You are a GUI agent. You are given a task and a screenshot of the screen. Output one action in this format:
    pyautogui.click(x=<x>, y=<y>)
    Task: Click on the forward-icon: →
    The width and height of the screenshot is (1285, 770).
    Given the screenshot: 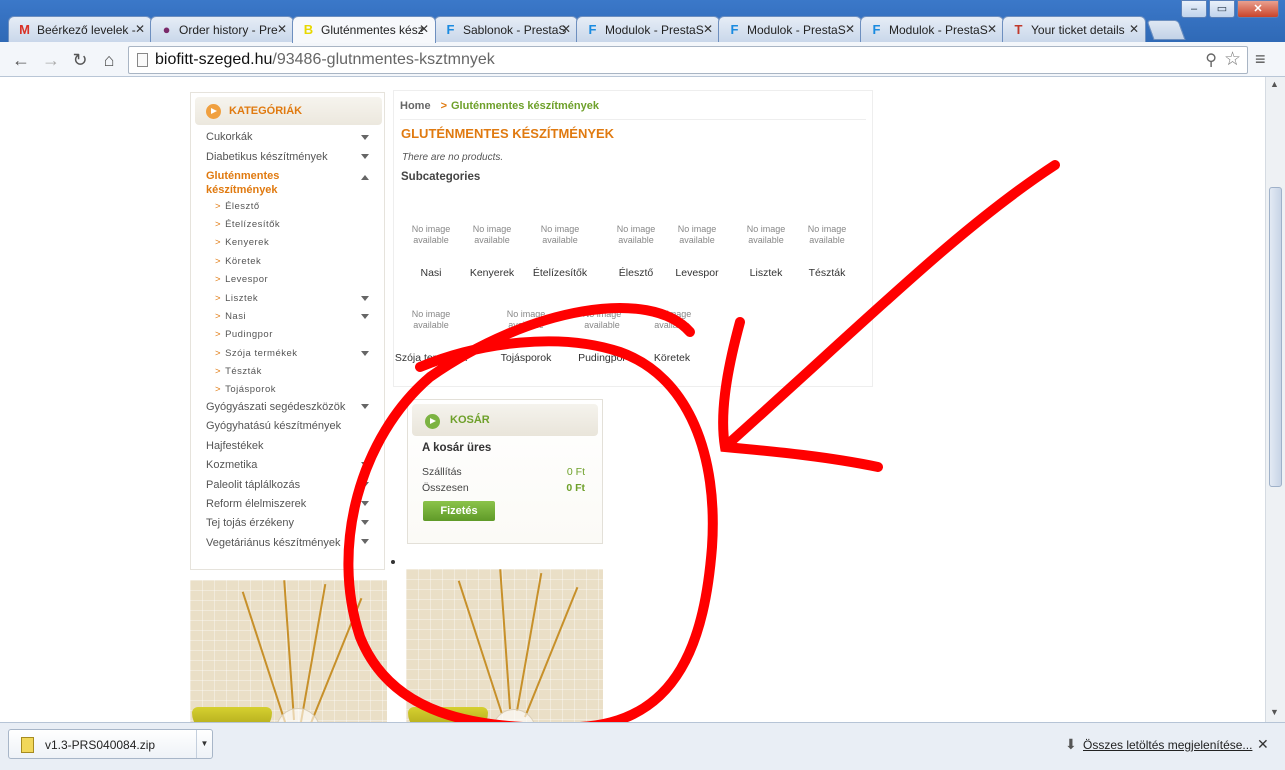 What is the action you would take?
    pyautogui.click(x=51, y=60)
    